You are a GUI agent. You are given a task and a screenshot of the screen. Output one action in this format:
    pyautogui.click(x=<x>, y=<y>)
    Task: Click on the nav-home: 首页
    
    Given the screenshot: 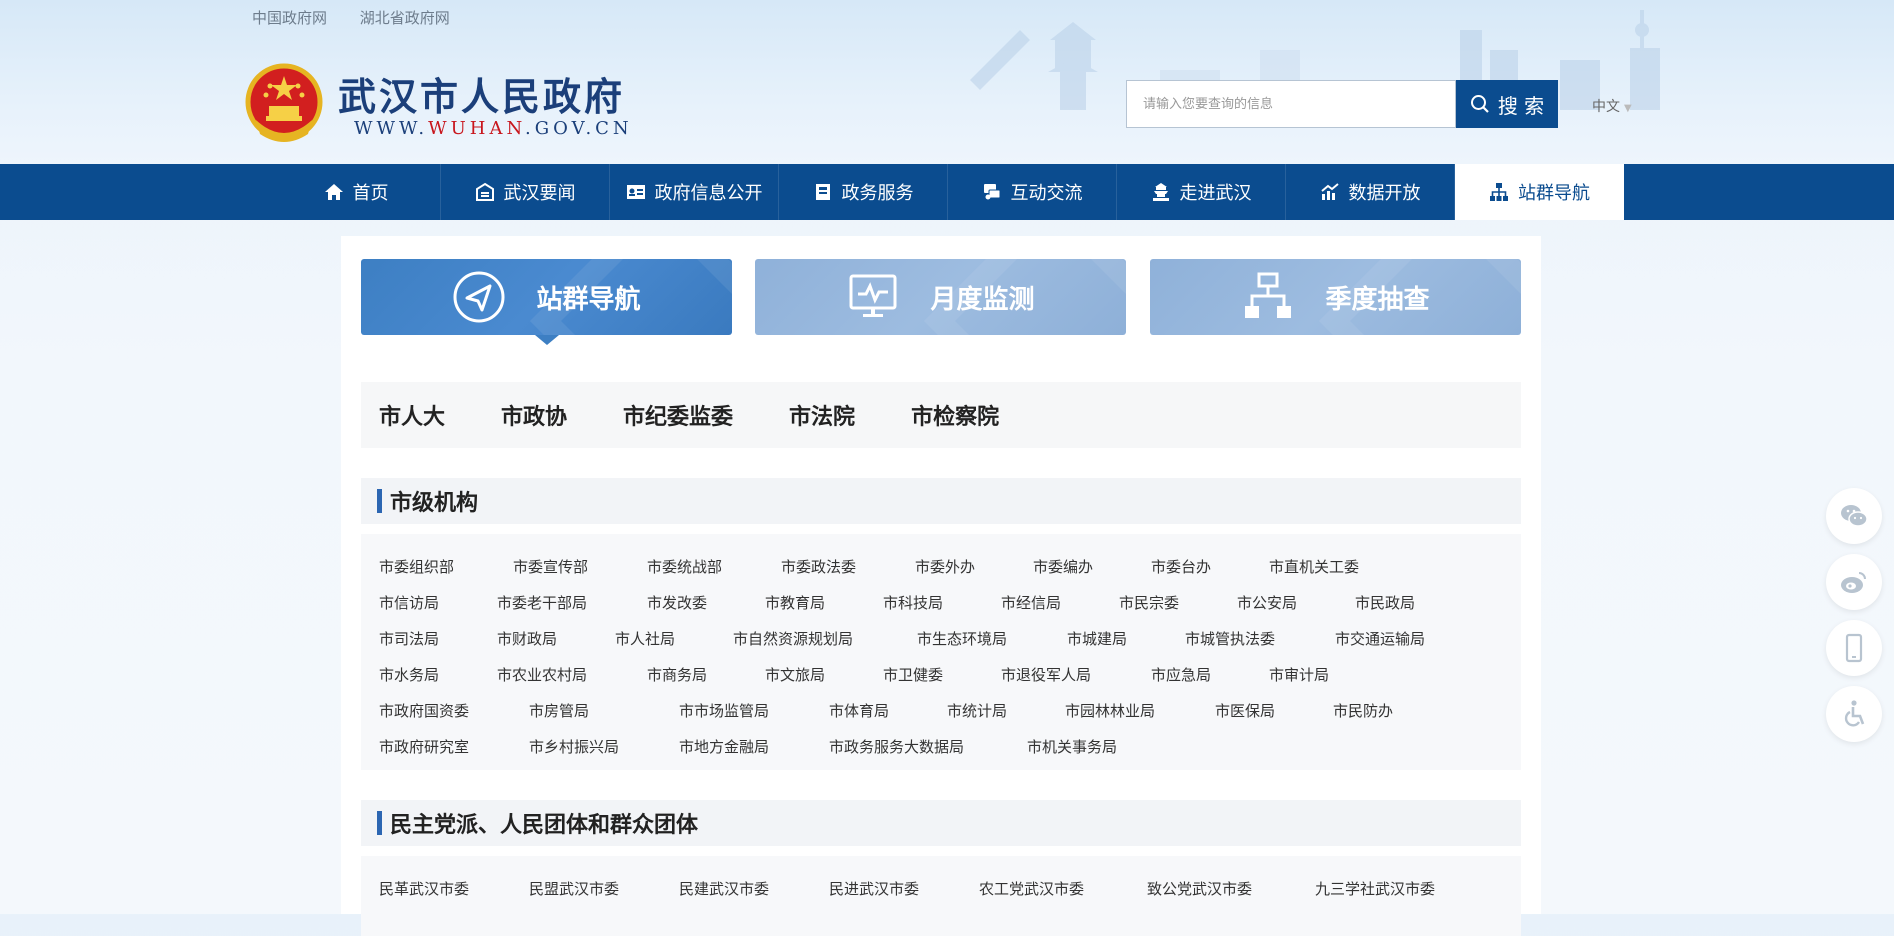 What is the action you would take?
    pyautogui.click(x=356, y=192)
    